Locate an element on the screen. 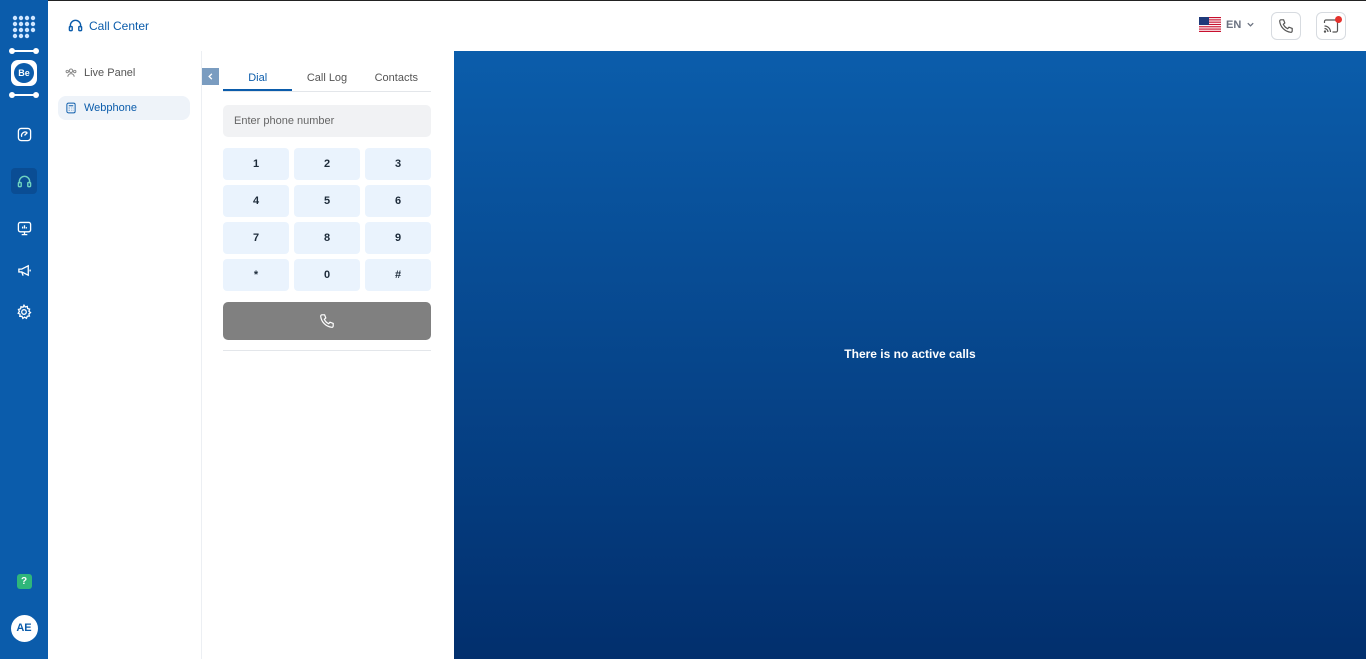 The image size is (1366, 659). avatar: AE is located at coordinates (24, 628).